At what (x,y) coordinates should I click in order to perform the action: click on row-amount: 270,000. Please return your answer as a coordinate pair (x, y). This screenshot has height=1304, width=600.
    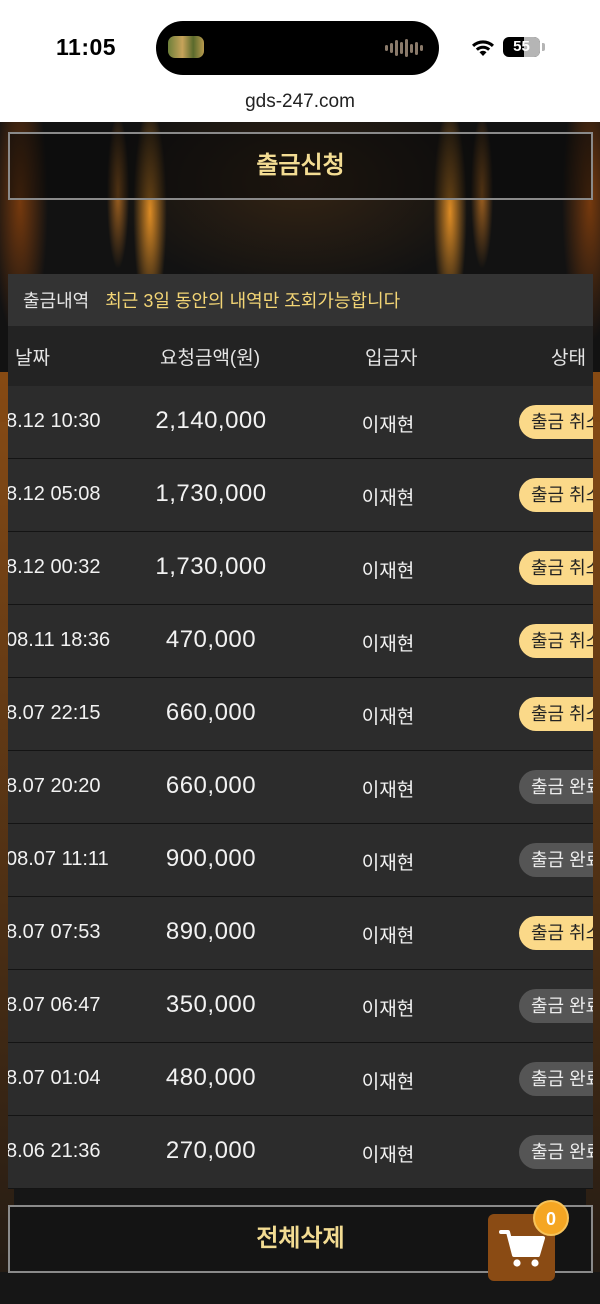
    Looking at the image, I should click on (211, 1150).